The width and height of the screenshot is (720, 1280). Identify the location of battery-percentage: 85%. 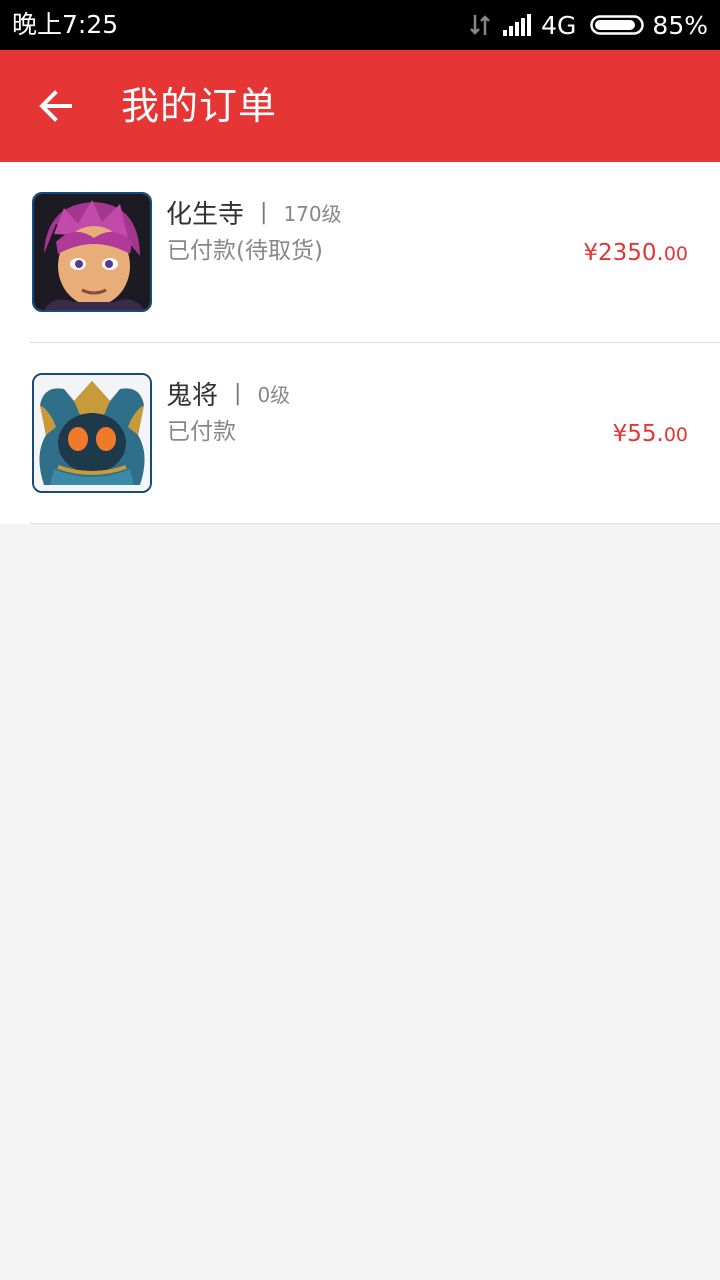
(680, 25).